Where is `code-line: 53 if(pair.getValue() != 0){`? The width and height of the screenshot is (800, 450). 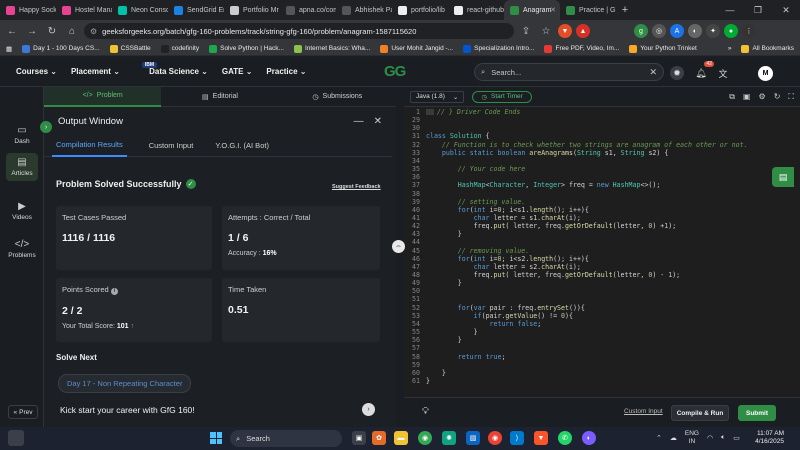
code-line: 53 if(pair.getValue() != 0){ is located at coordinates (594, 316).